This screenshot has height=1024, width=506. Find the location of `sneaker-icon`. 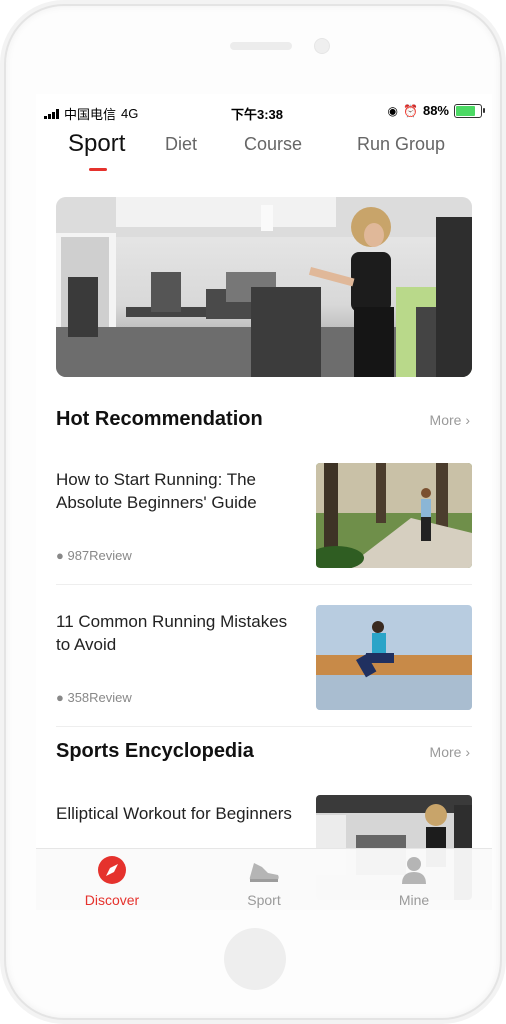

sneaker-icon is located at coordinates (264, 872).